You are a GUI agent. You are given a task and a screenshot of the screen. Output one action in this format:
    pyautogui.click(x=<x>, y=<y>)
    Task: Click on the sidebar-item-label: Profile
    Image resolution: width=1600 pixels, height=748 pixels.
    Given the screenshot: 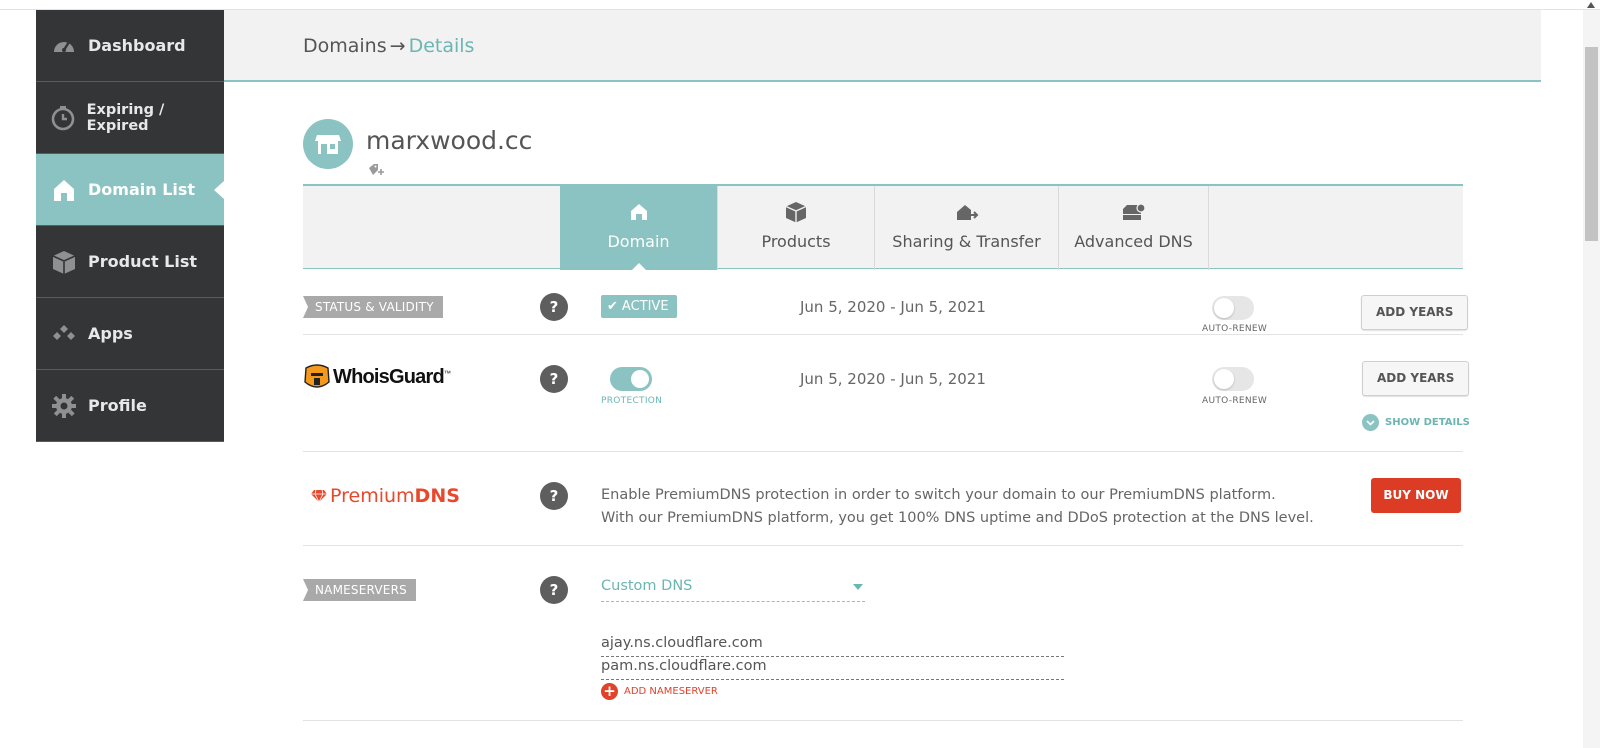 What is the action you would take?
    pyautogui.click(x=117, y=405)
    